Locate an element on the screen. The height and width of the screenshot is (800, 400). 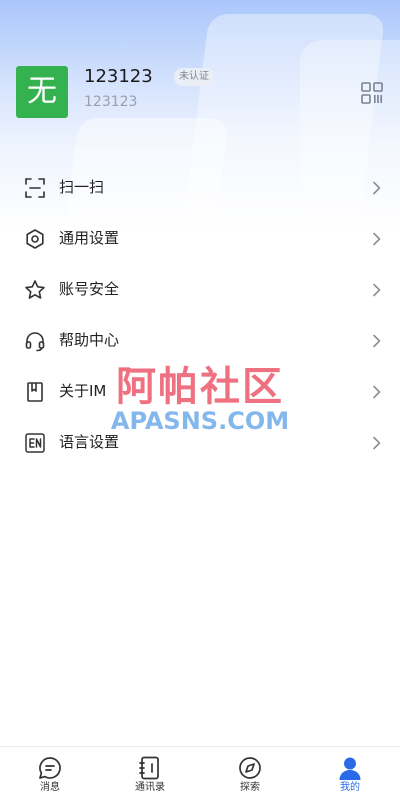
headset-icon is located at coordinates (35, 342).